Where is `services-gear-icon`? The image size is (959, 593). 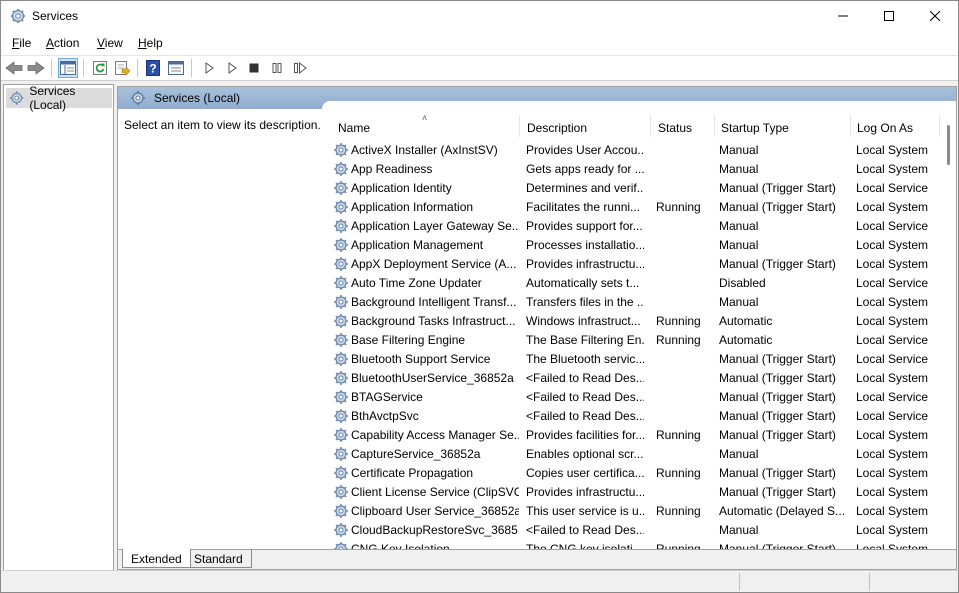
services-gear-icon is located at coordinates (18, 16).